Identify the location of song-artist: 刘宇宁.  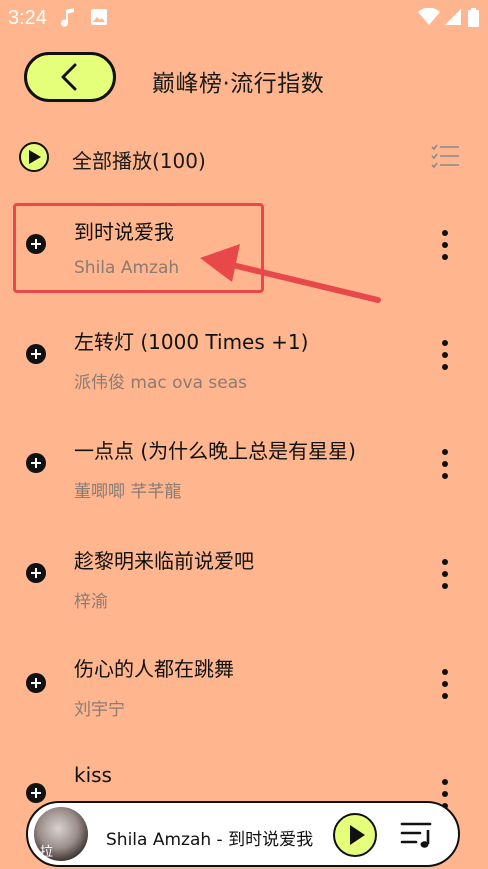
(99, 710).